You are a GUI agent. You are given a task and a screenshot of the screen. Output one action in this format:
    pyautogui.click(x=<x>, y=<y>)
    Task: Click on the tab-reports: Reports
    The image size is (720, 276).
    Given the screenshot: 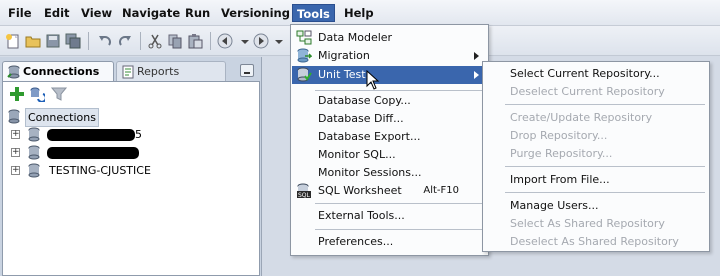 What is the action you would take?
    pyautogui.click(x=171, y=71)
    